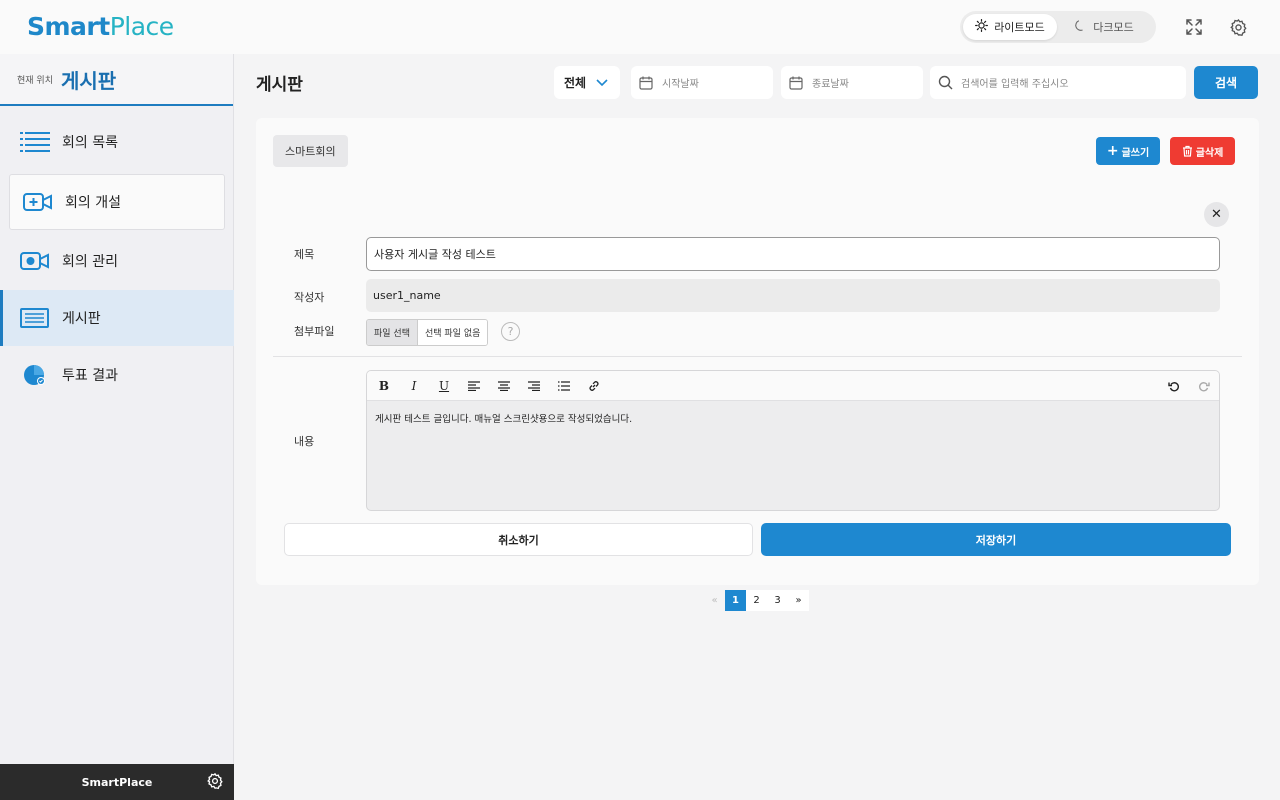  I want to click on current-location-value: 게시판, so click(88, 80).